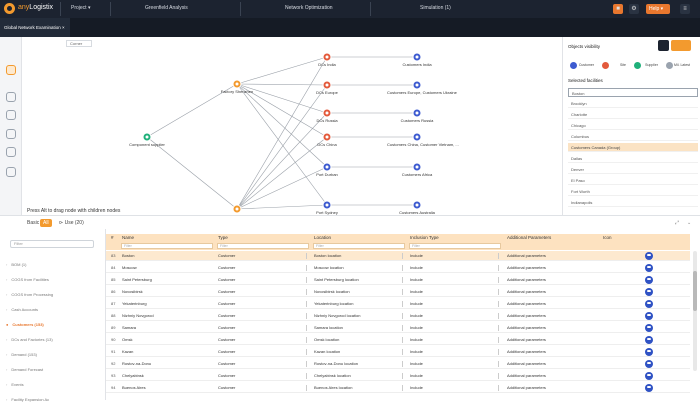 The image size is (700, 402). I want to click on facility-item: Charlotte, so click(633, 114).